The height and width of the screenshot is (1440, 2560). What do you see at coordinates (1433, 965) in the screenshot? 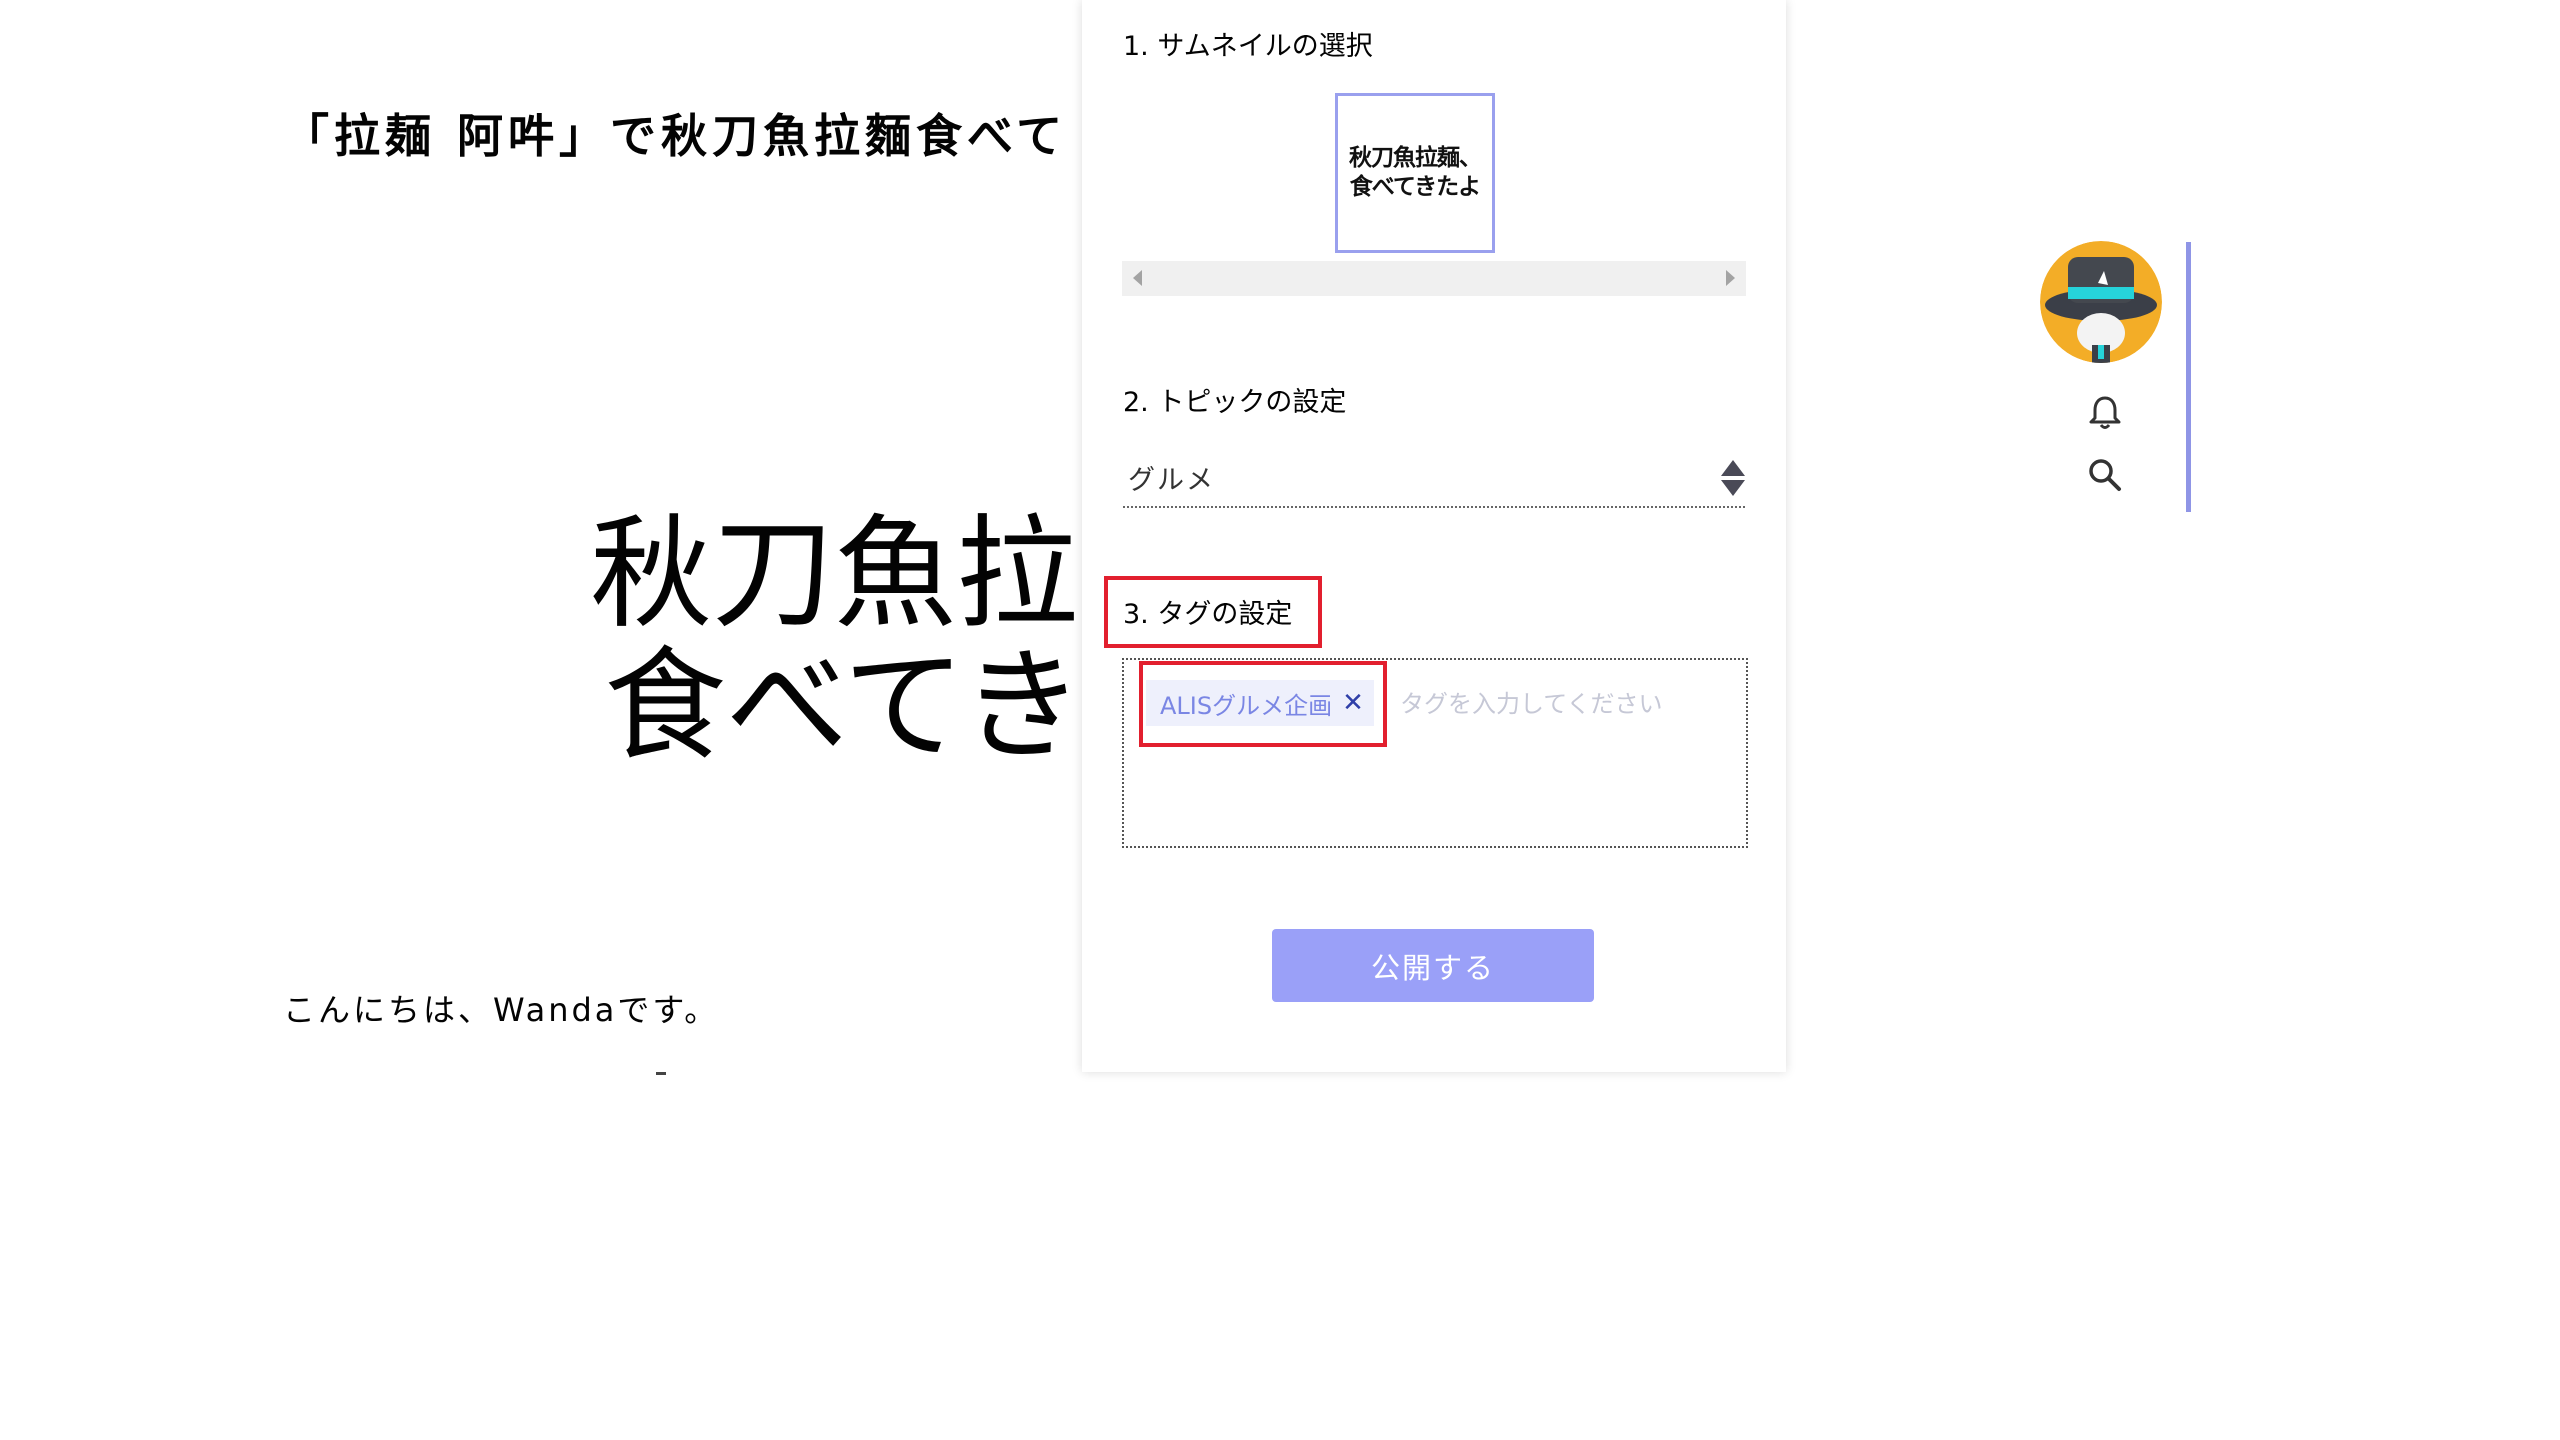
I see `publish-button: 公開する` at bounding box center [1433, 965].